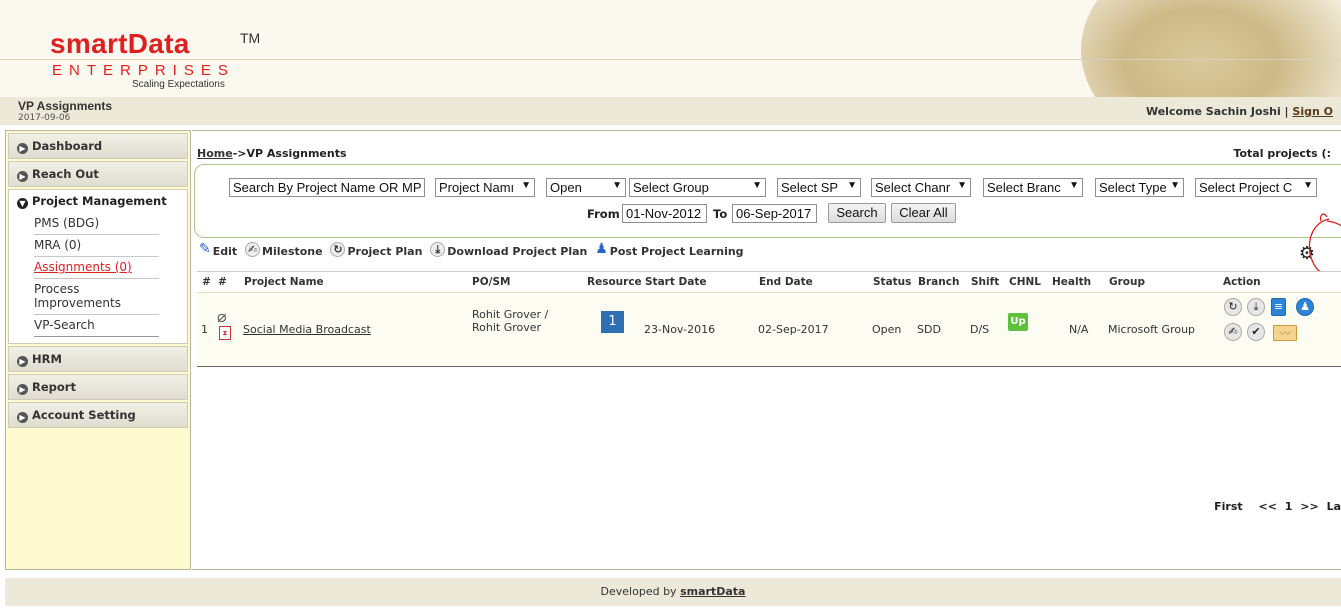 Image resolution: width=1341 pixels, height=616 pixels. What do you see at coordinates (1305, 307) in the screenshot?
I see `people-icon: ♟` at bounding box center [1305, 307].